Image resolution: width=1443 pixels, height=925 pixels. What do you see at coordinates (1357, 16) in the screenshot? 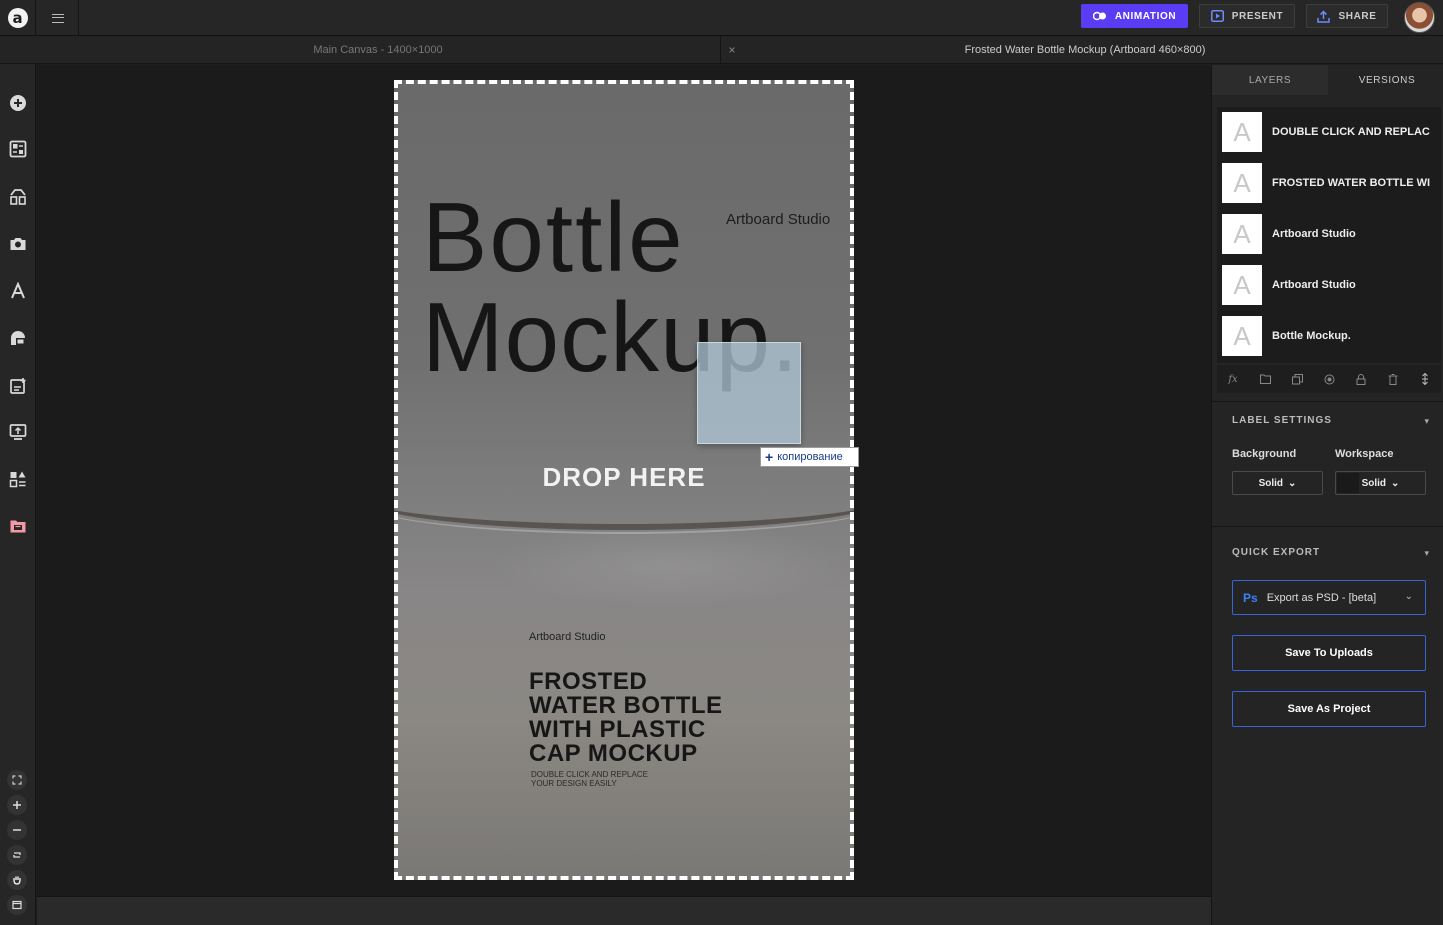
I see `share-label: SHARE` at bounding box center [1357, 16].